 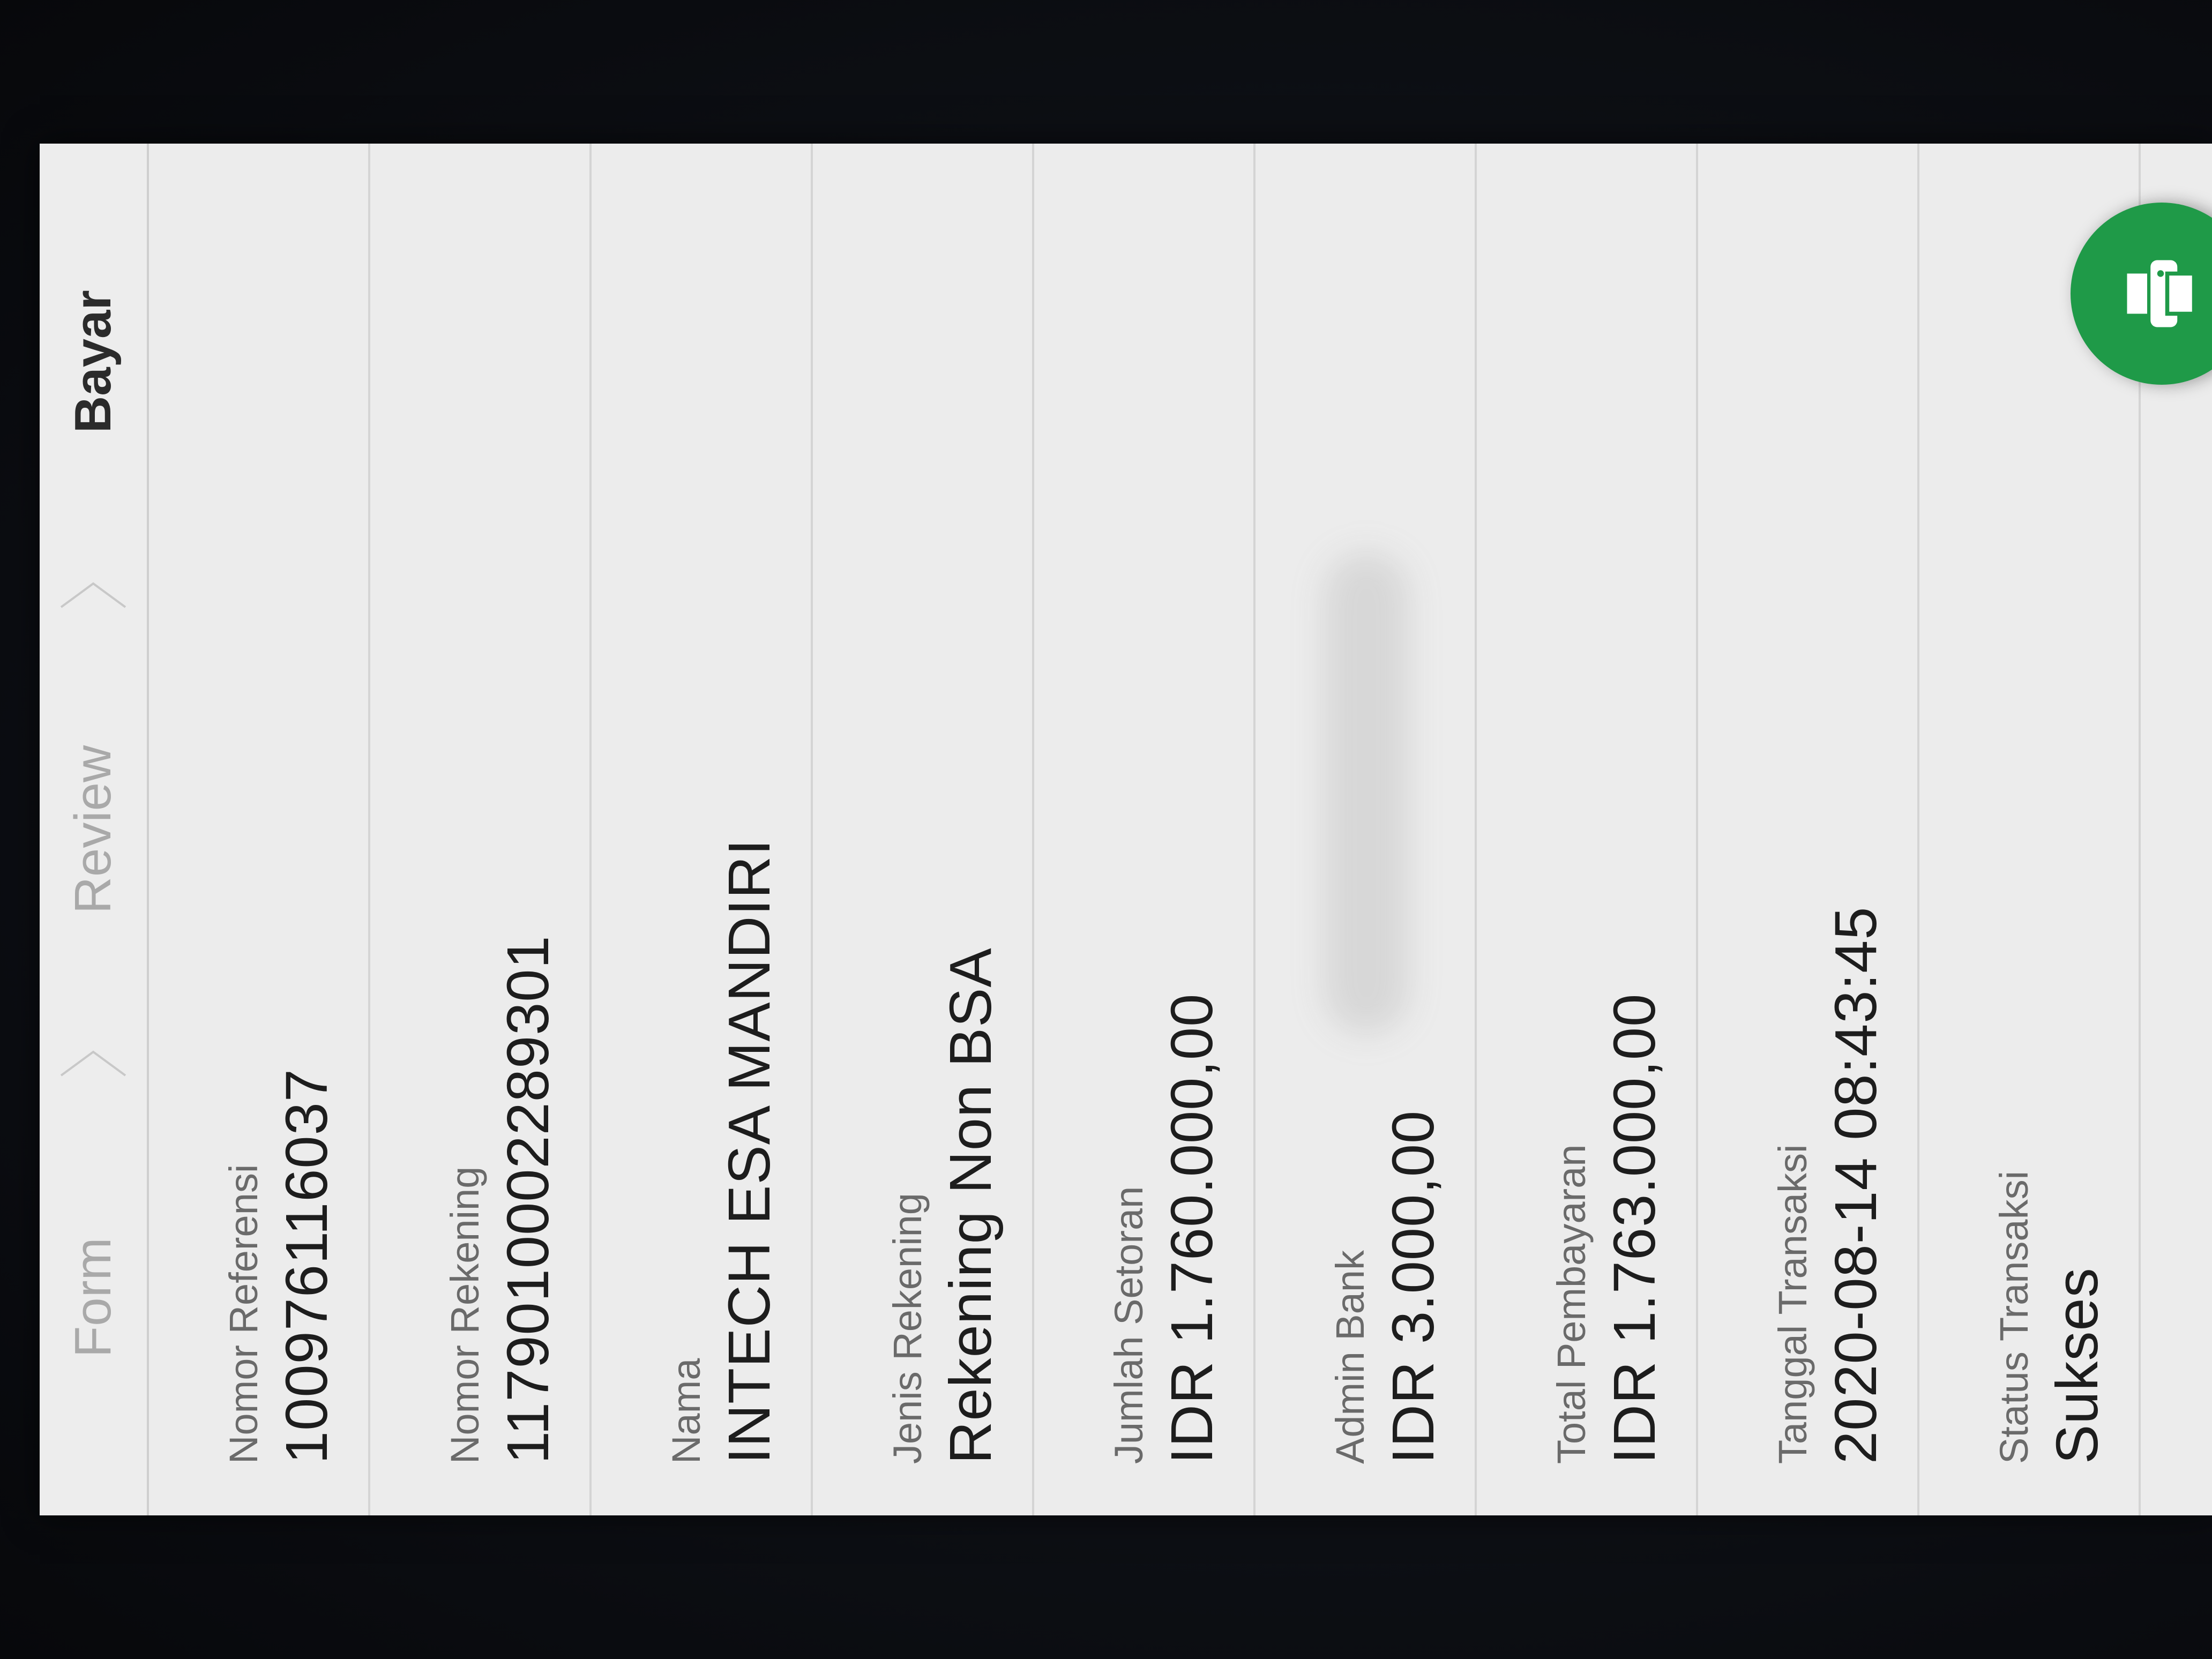 What do you see at coordinates (2161, 293) in the screenshot?
I see `printer-icon` at bounding box center [2161, 293].